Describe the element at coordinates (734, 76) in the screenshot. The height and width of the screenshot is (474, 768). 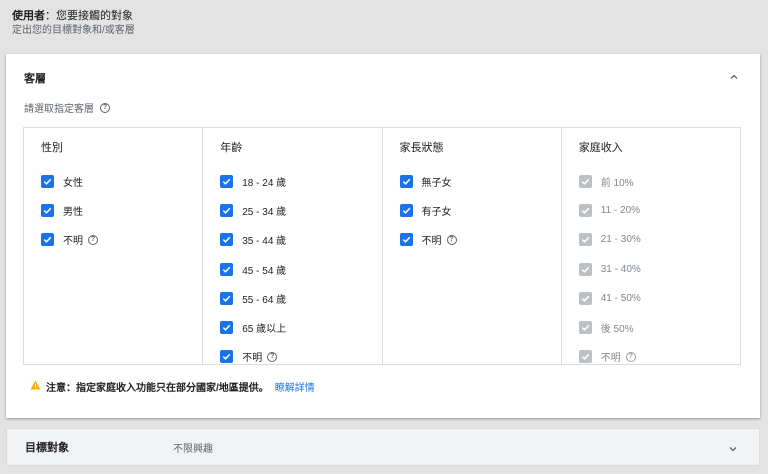
I see `chevron-up-icon` at that location.